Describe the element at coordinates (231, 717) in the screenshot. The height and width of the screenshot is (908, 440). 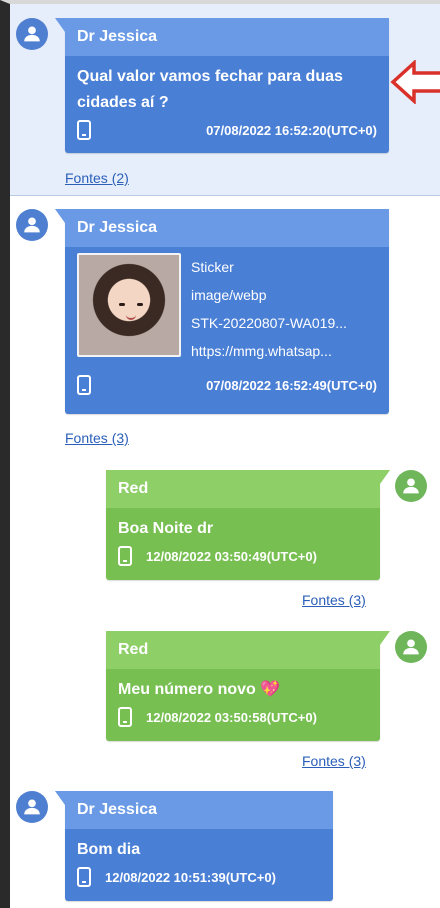
I see `message-timestamp: 12/08/2022 03:50:58(UTC+0)` at that location.